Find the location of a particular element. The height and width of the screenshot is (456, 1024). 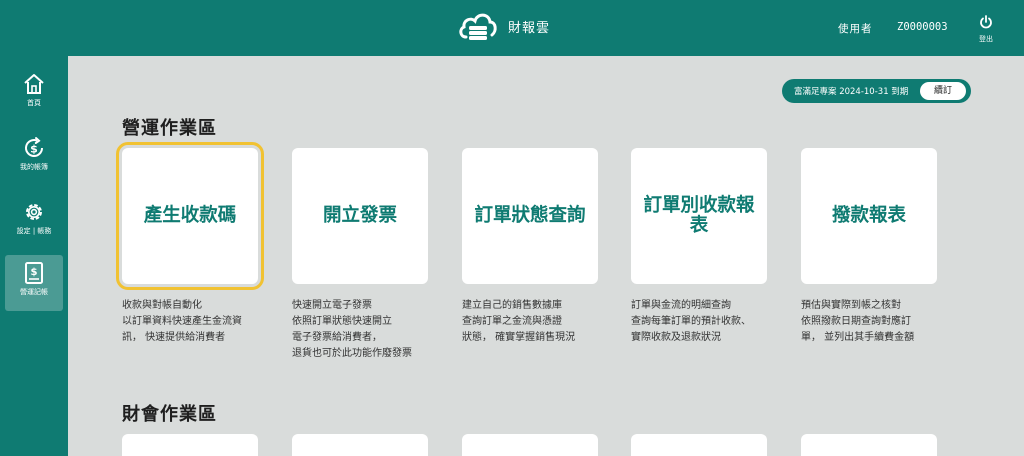

card-title: 開立發票 is located at coordinates (359, 215).